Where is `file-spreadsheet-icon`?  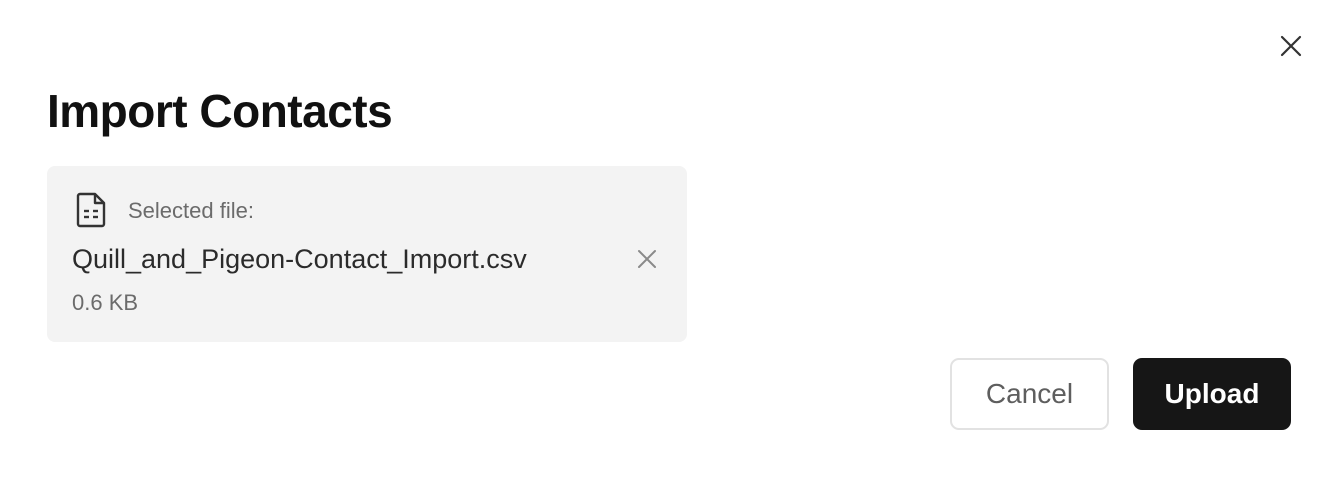 file-spreadsheet-icon is located at coordinates (91, 210).